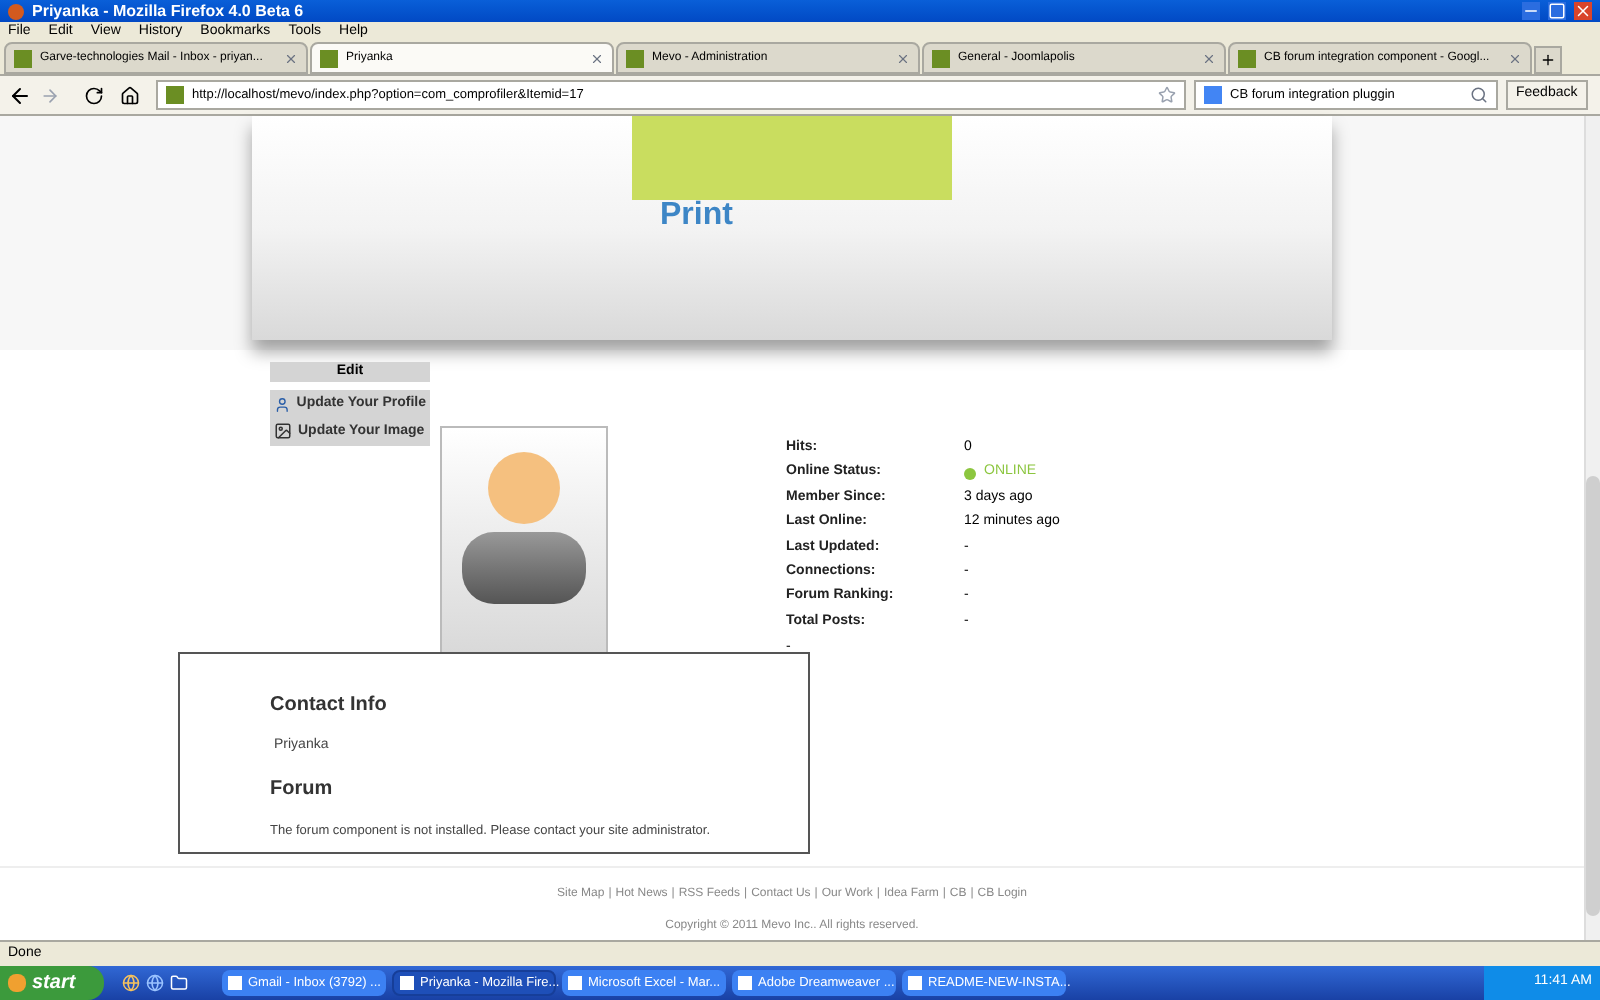 The height and width of the screenshot is (1000, 1600). Describe the element at coordinates (282, 404) in the screenshot. I see `profile-icon` at that location.